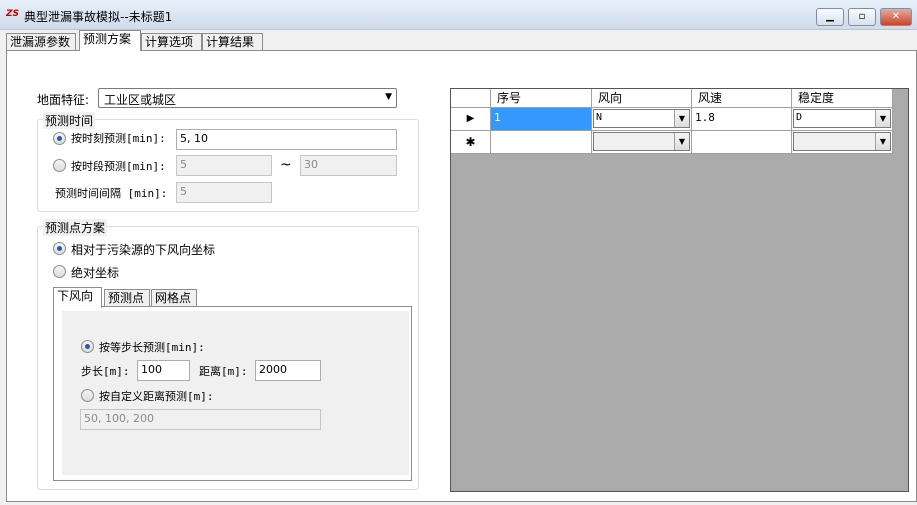 This screenshot has height=505, width=917. What do you see at coordinates (232, 41) in the screenshot?
I see `tab-calc-results: 计算结果` at bounding box center [232, 41].